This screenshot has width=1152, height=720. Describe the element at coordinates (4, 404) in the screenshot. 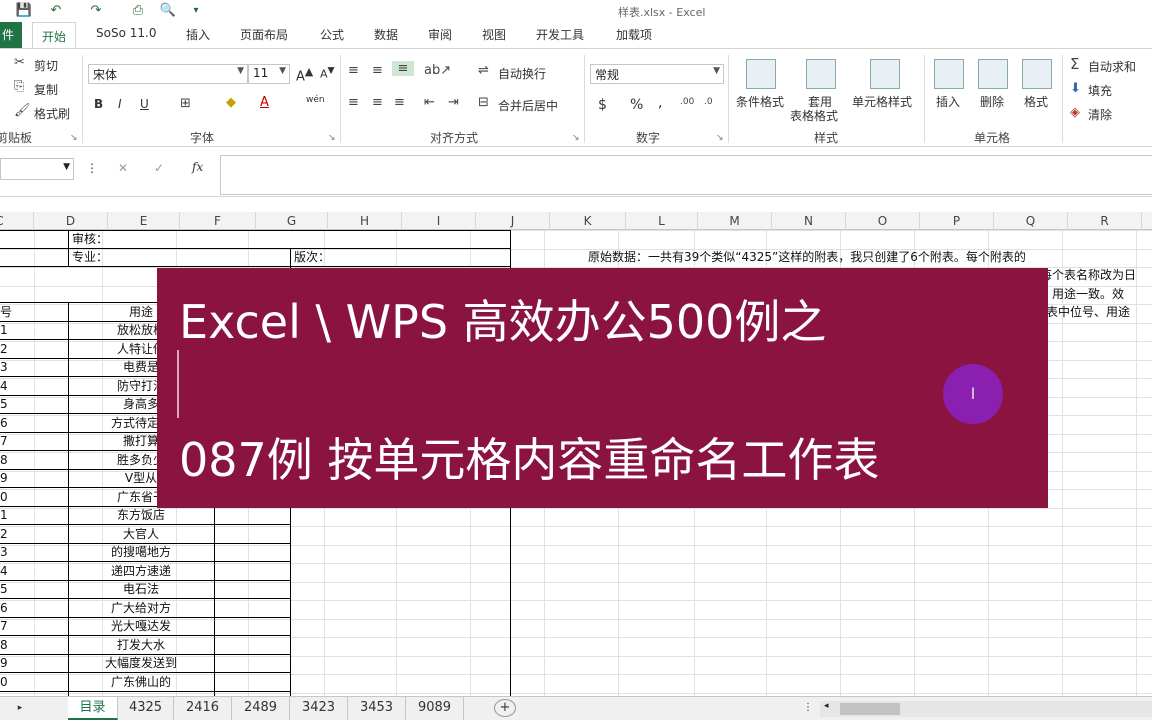

I see `row-number: 5` at that location.